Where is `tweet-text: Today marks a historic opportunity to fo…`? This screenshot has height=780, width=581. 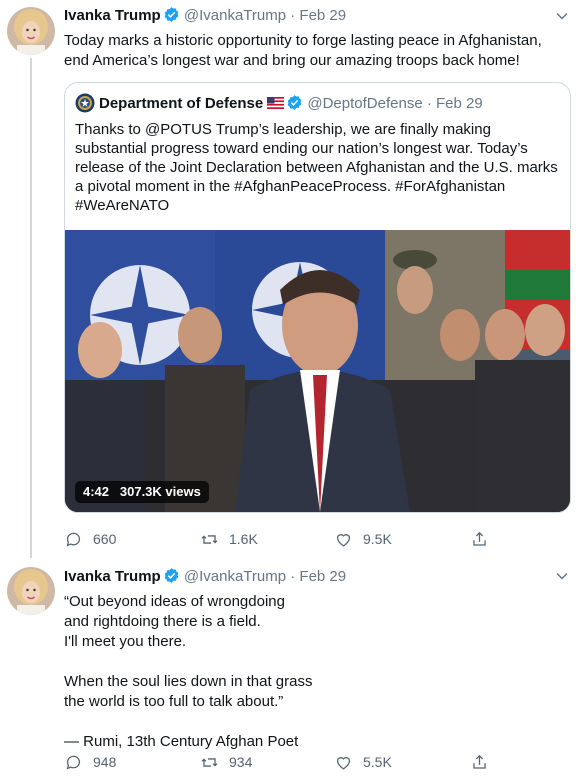
tweet-text: Today marks a historic opportunity to fo… is located at coordinates (303, 50).